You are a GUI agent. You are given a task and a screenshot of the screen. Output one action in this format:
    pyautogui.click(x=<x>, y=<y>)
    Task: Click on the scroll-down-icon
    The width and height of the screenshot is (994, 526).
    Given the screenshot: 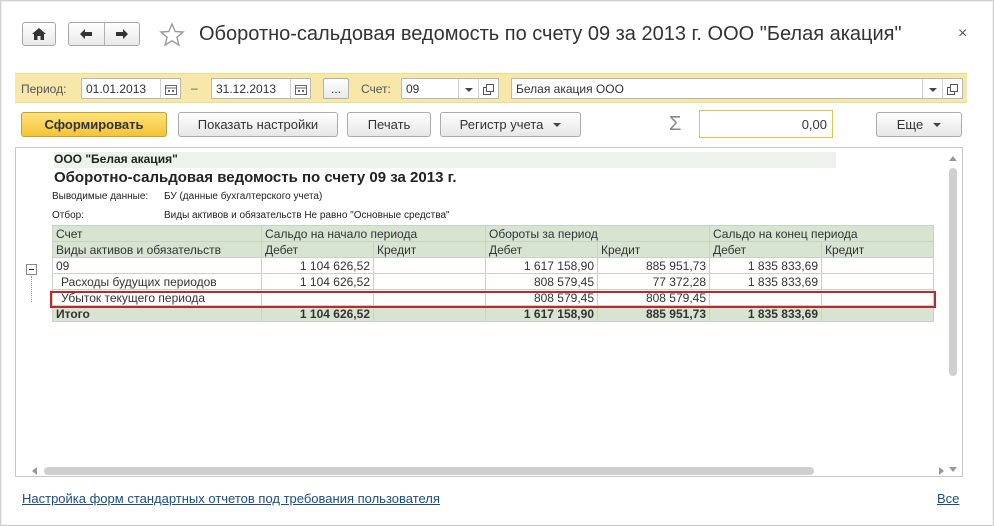 What is the action you would take?
    pyautogui.click(x=953, y=469)
    